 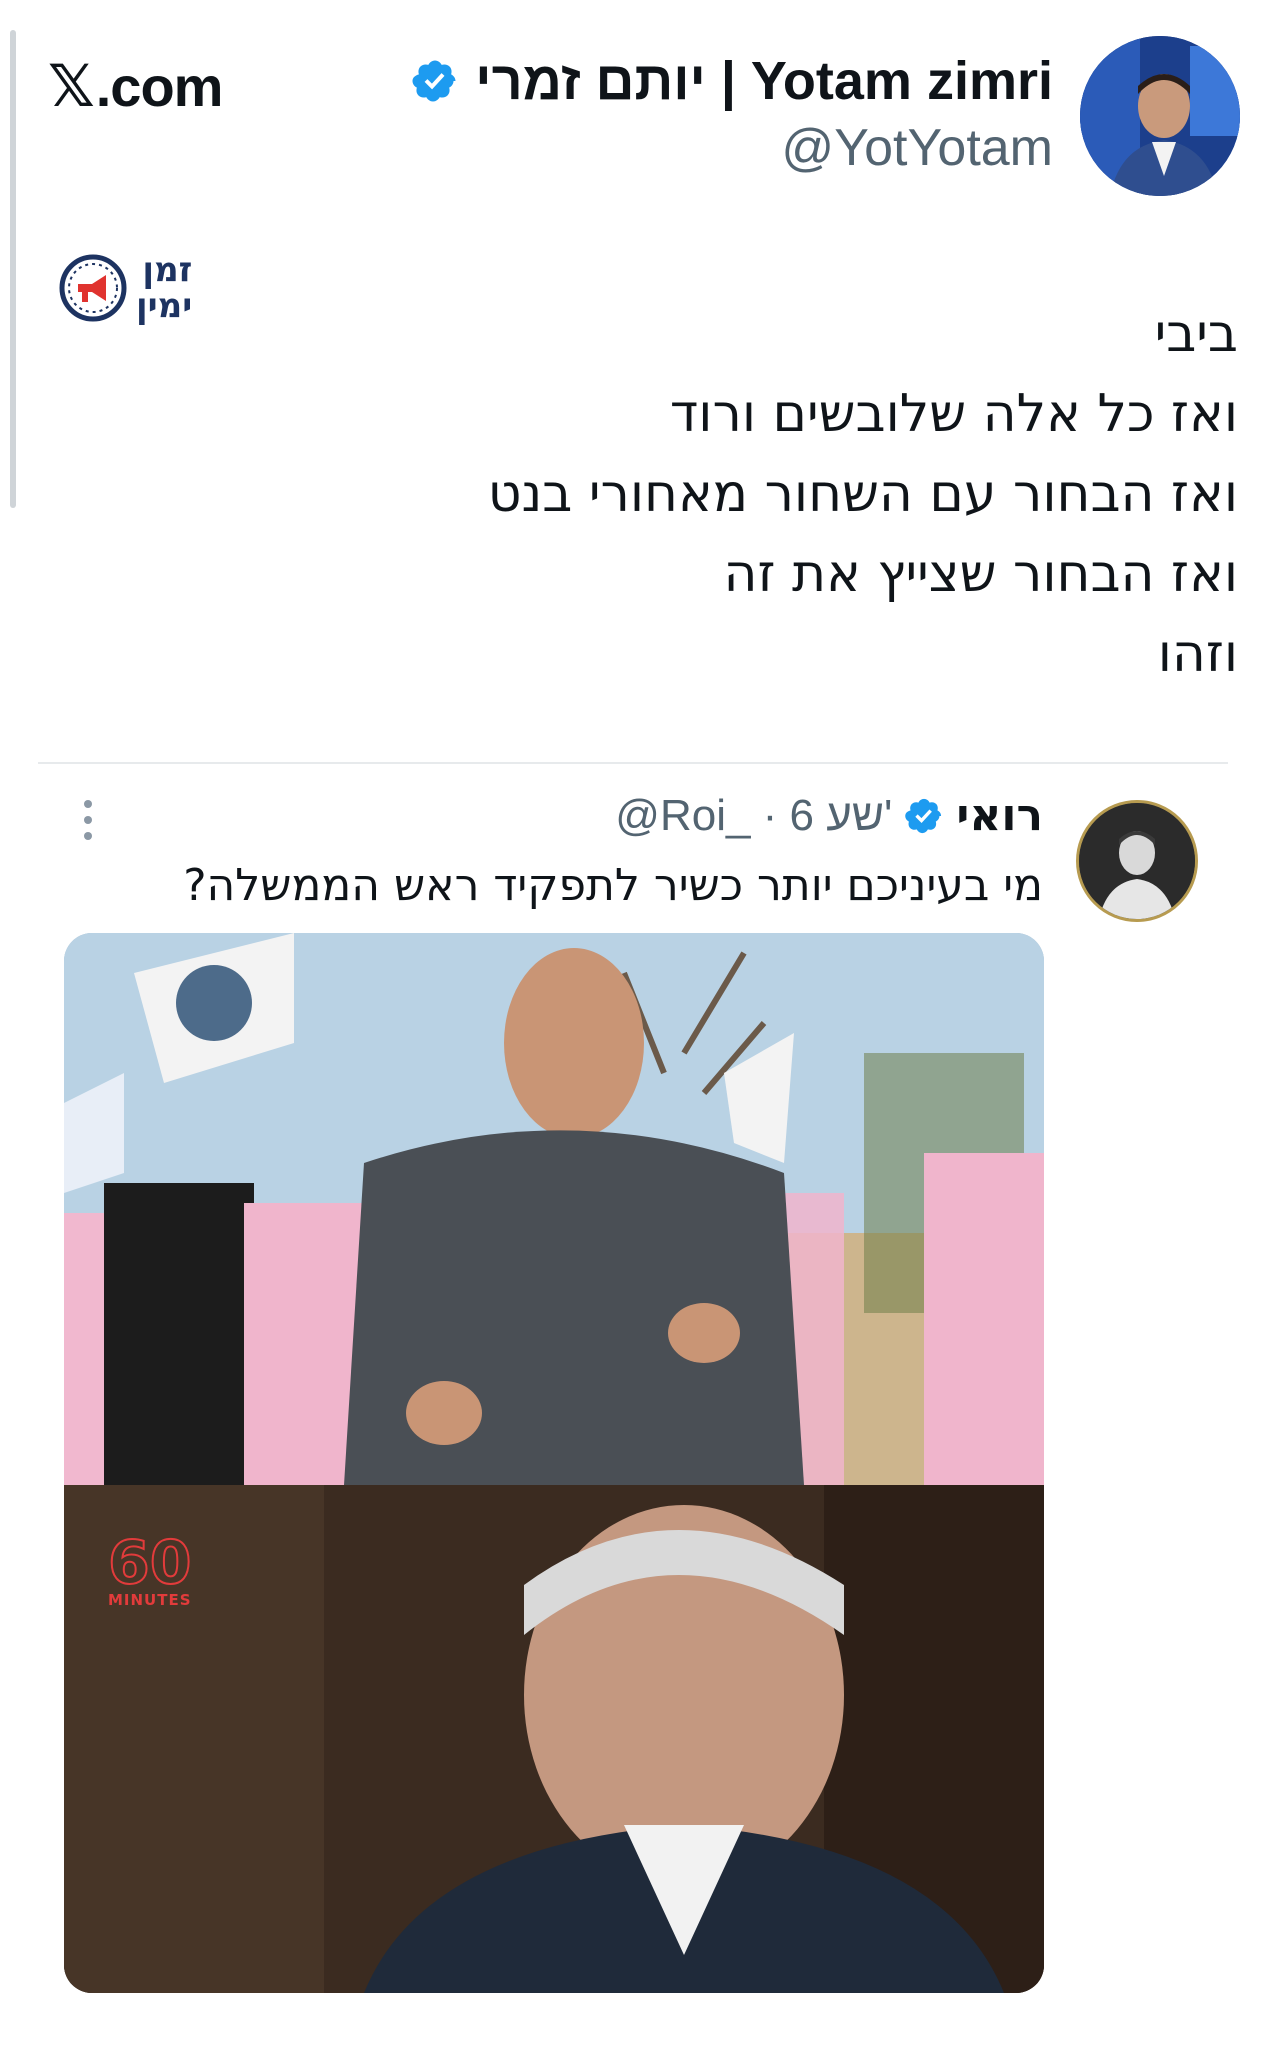 What do you see at coordinates (150, 1600) in the screenshot?
I see `network-logo-word: MINUTES` at bounding box center [150, 1600].